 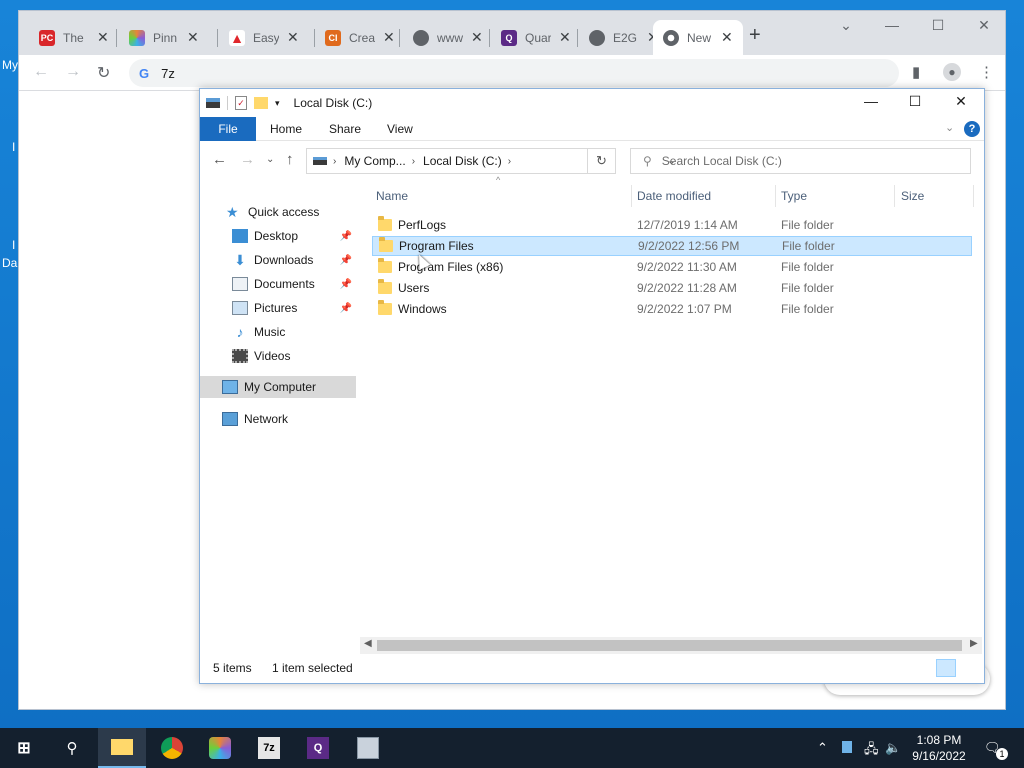 What do you see at coordinates (672, 288) in the screenshot?
I see `table-row: Users 9/2/2022 11:28 AM File folder` at bounding box center [672, 288].